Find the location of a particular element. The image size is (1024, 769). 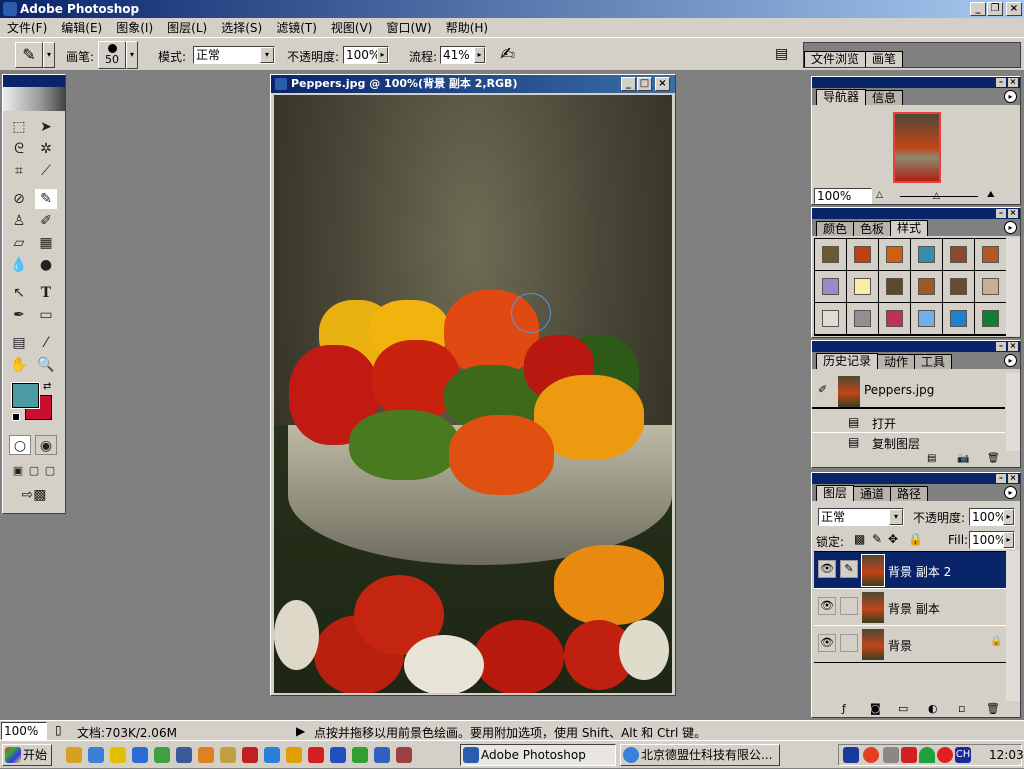

tab-tools: 工具 is located at coordinates (933, 361).